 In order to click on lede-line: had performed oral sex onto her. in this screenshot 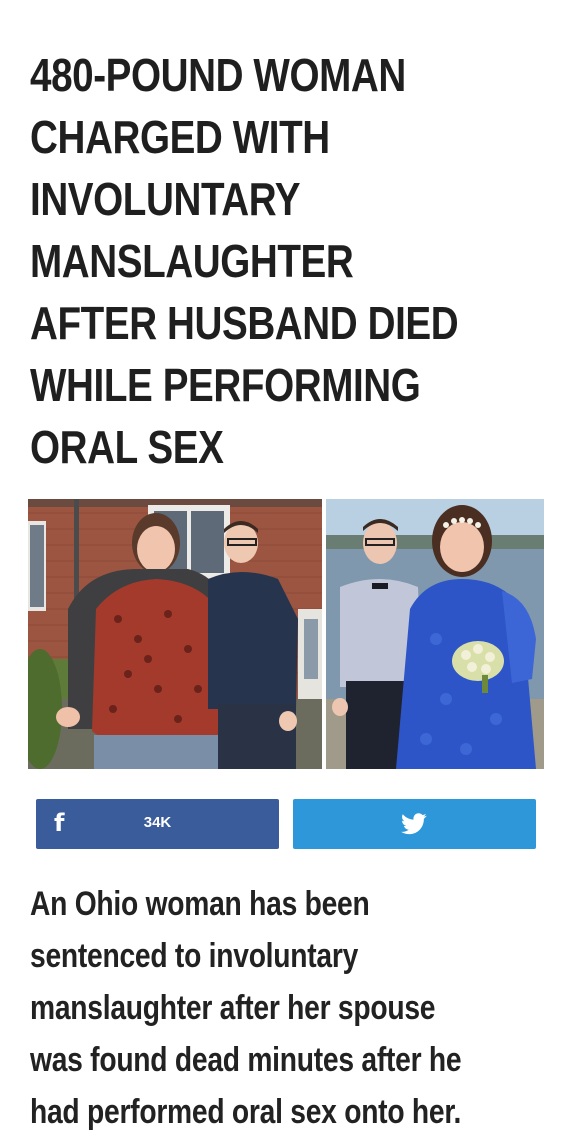, I will do `click(246, 1112)`.